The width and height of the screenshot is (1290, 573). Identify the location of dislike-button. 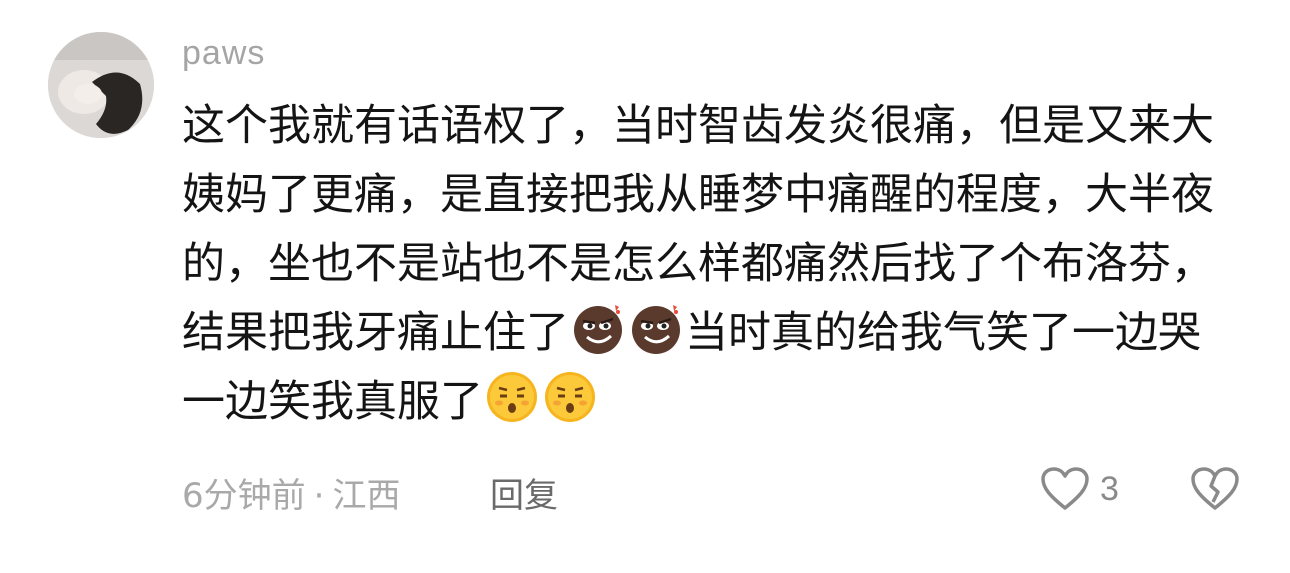
(1215, 491).